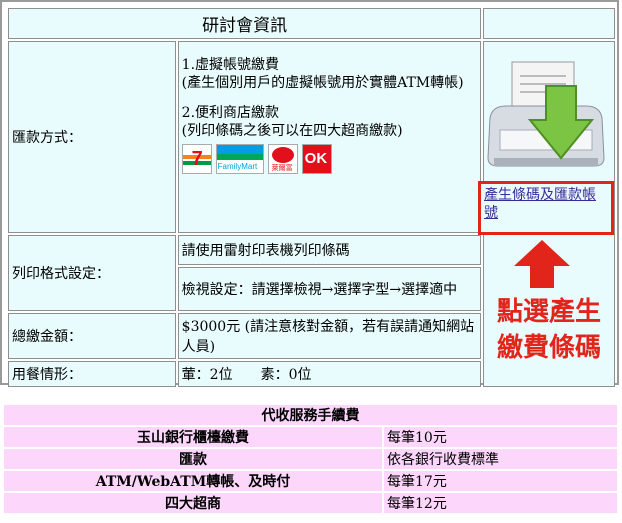  Describe the element at coordinates (540, 204) in the screenshot. I see `generate-barcode-link: 產生條碼及匯款帳號` at that location.